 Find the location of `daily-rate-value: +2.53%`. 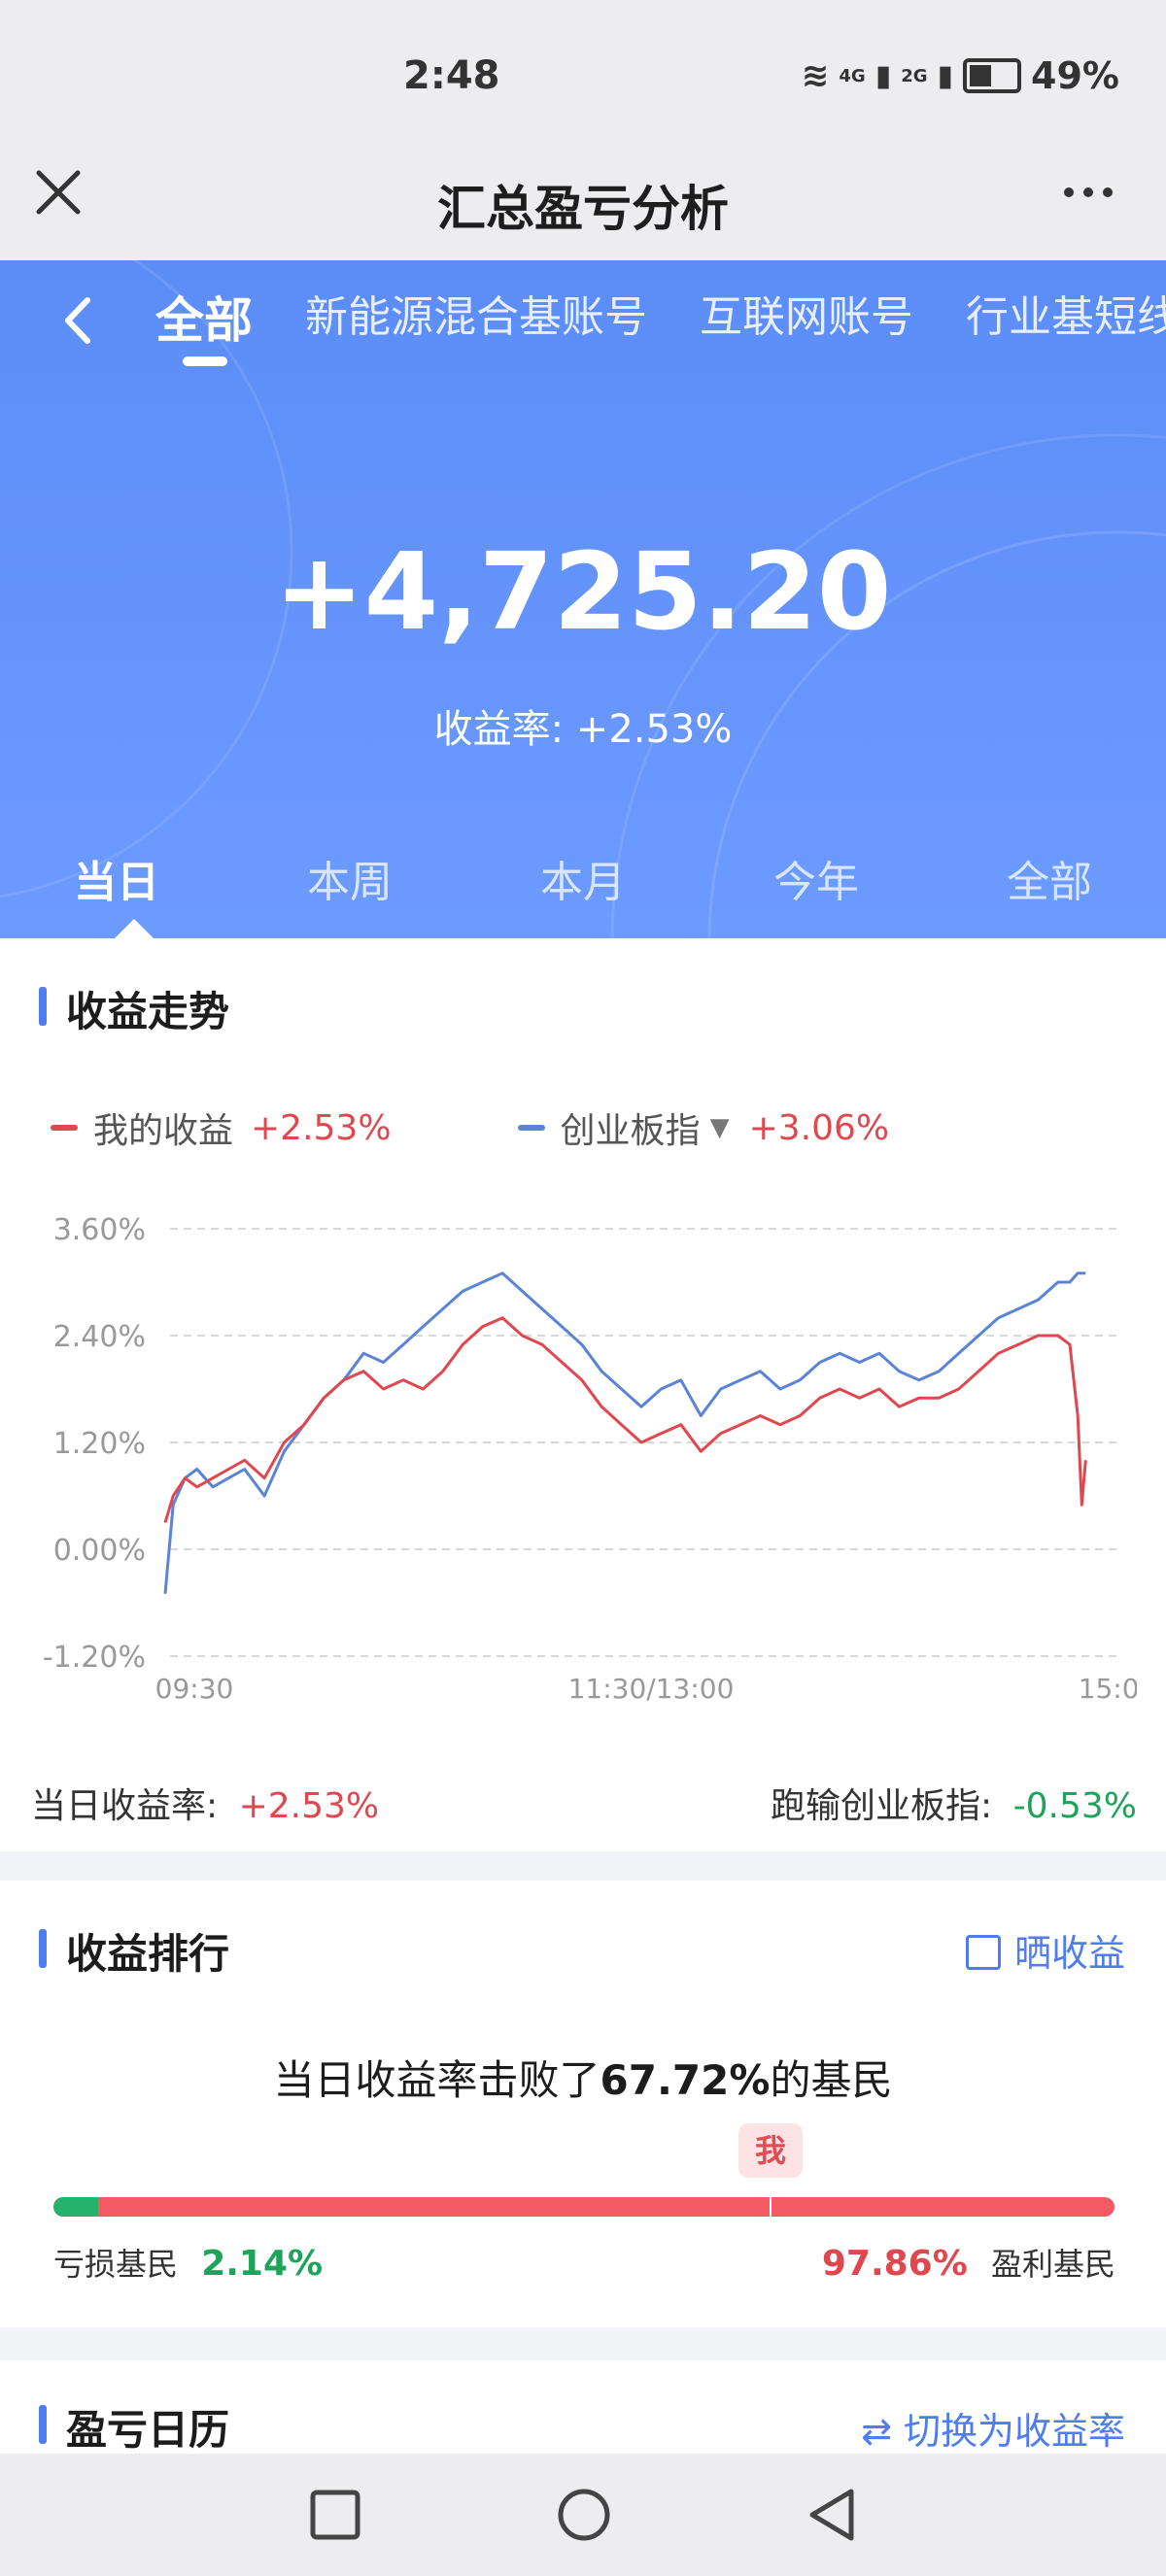

daily-rate-value: +2.53% is located at coordinates (309, 1806).